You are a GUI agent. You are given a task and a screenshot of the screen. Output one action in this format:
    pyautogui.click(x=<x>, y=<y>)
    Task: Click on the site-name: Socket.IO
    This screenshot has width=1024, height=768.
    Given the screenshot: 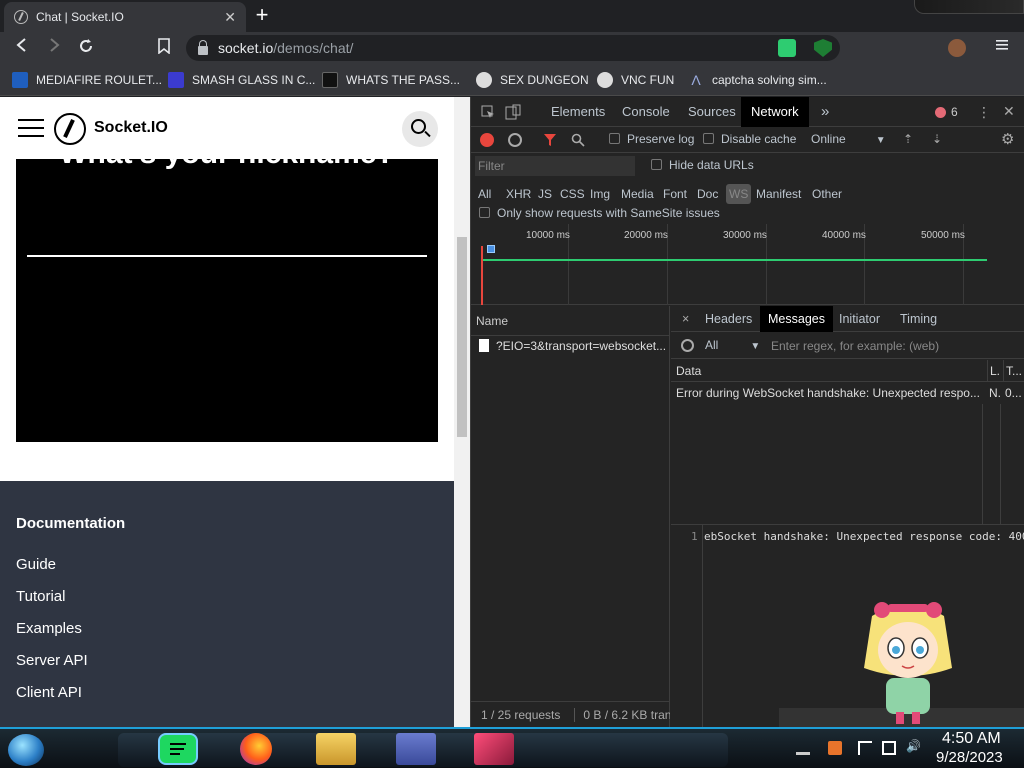 What is the action you would take?
    pyautogui.click(x=131, y=128)
    